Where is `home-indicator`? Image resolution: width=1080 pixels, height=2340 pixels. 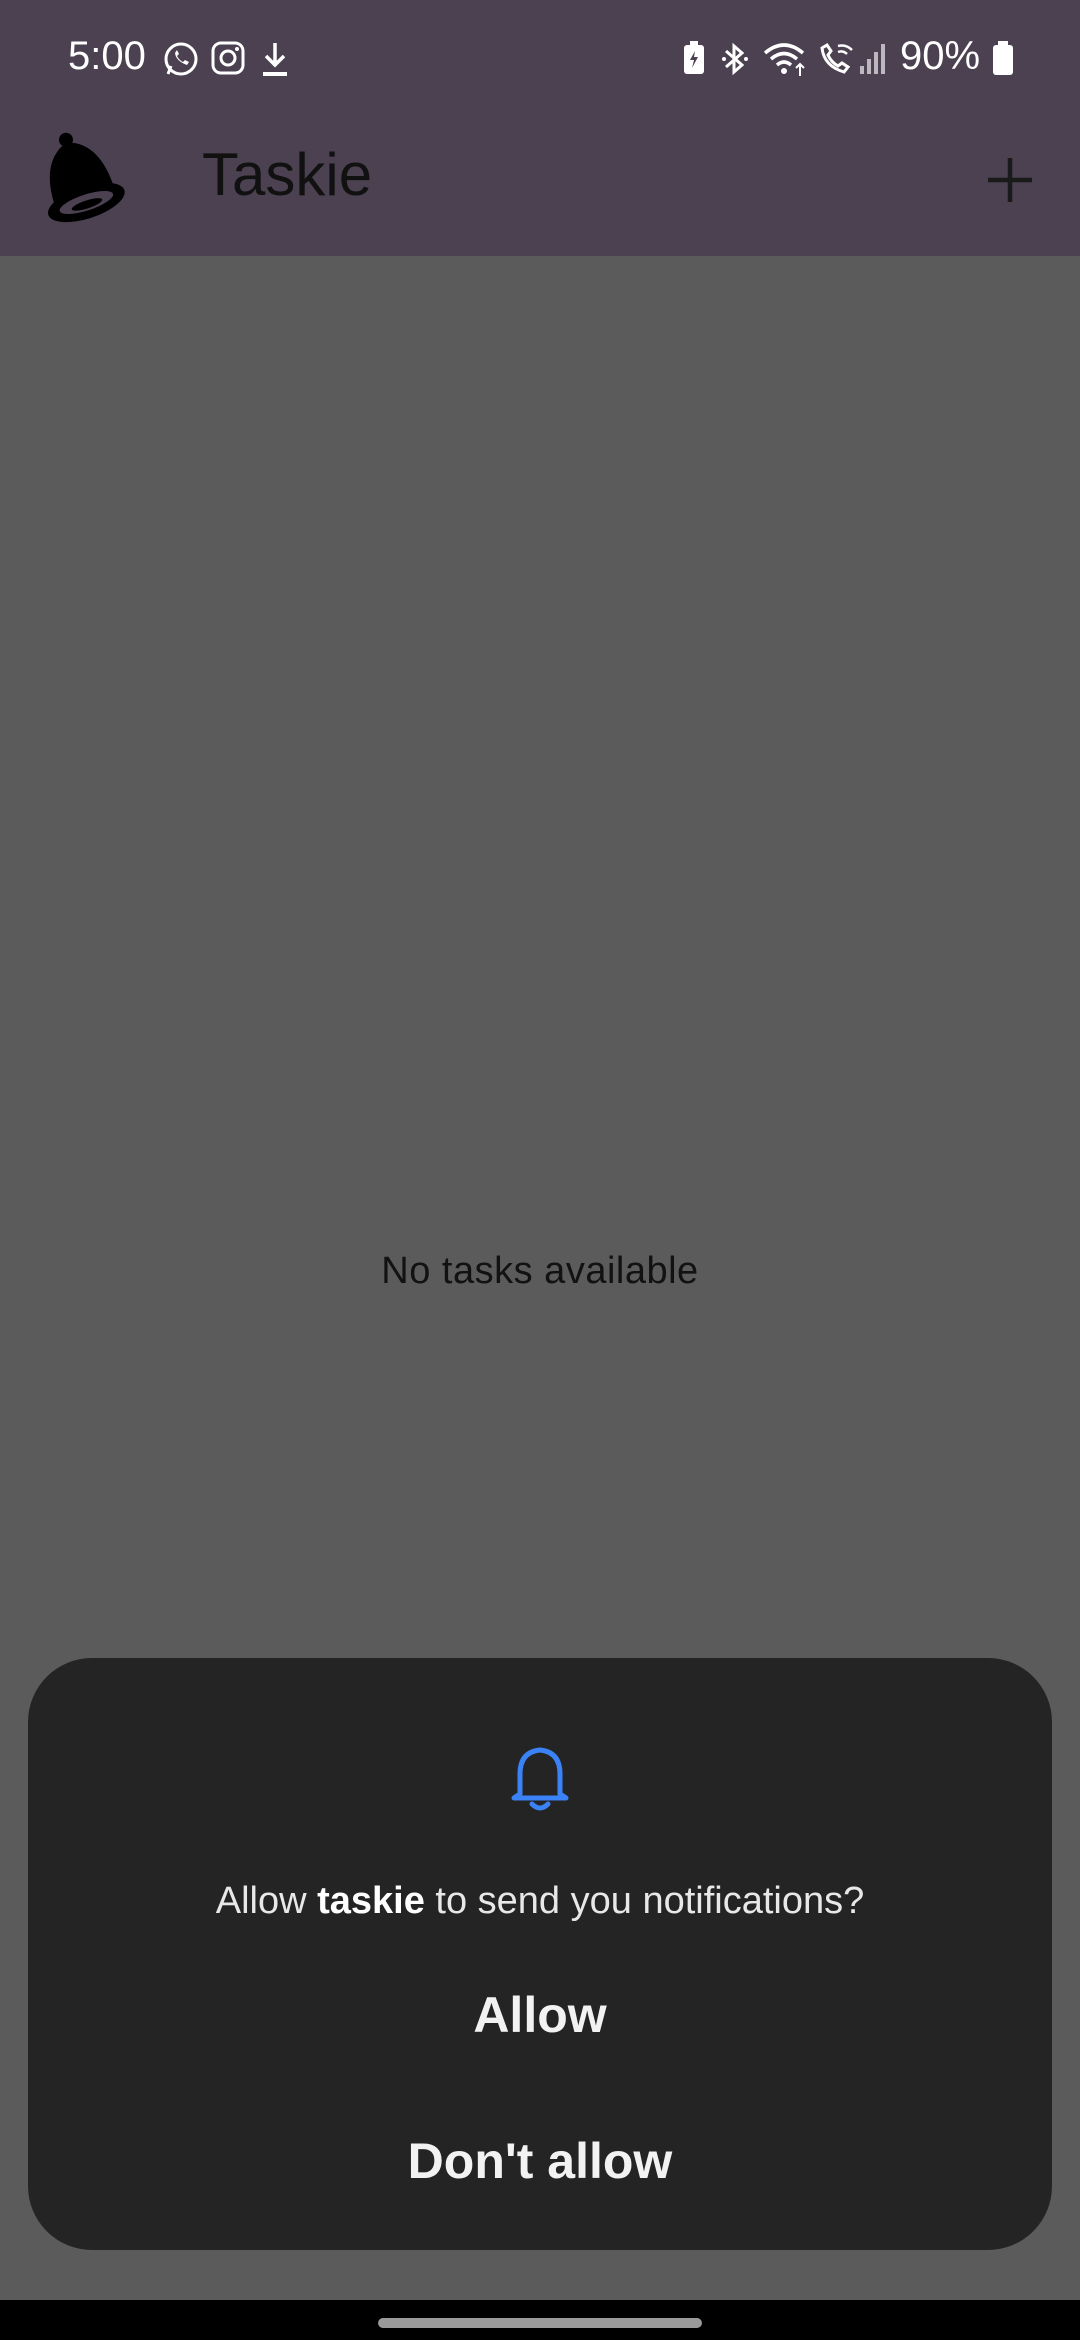
home-indicator is located at coordinates (540, 2323).